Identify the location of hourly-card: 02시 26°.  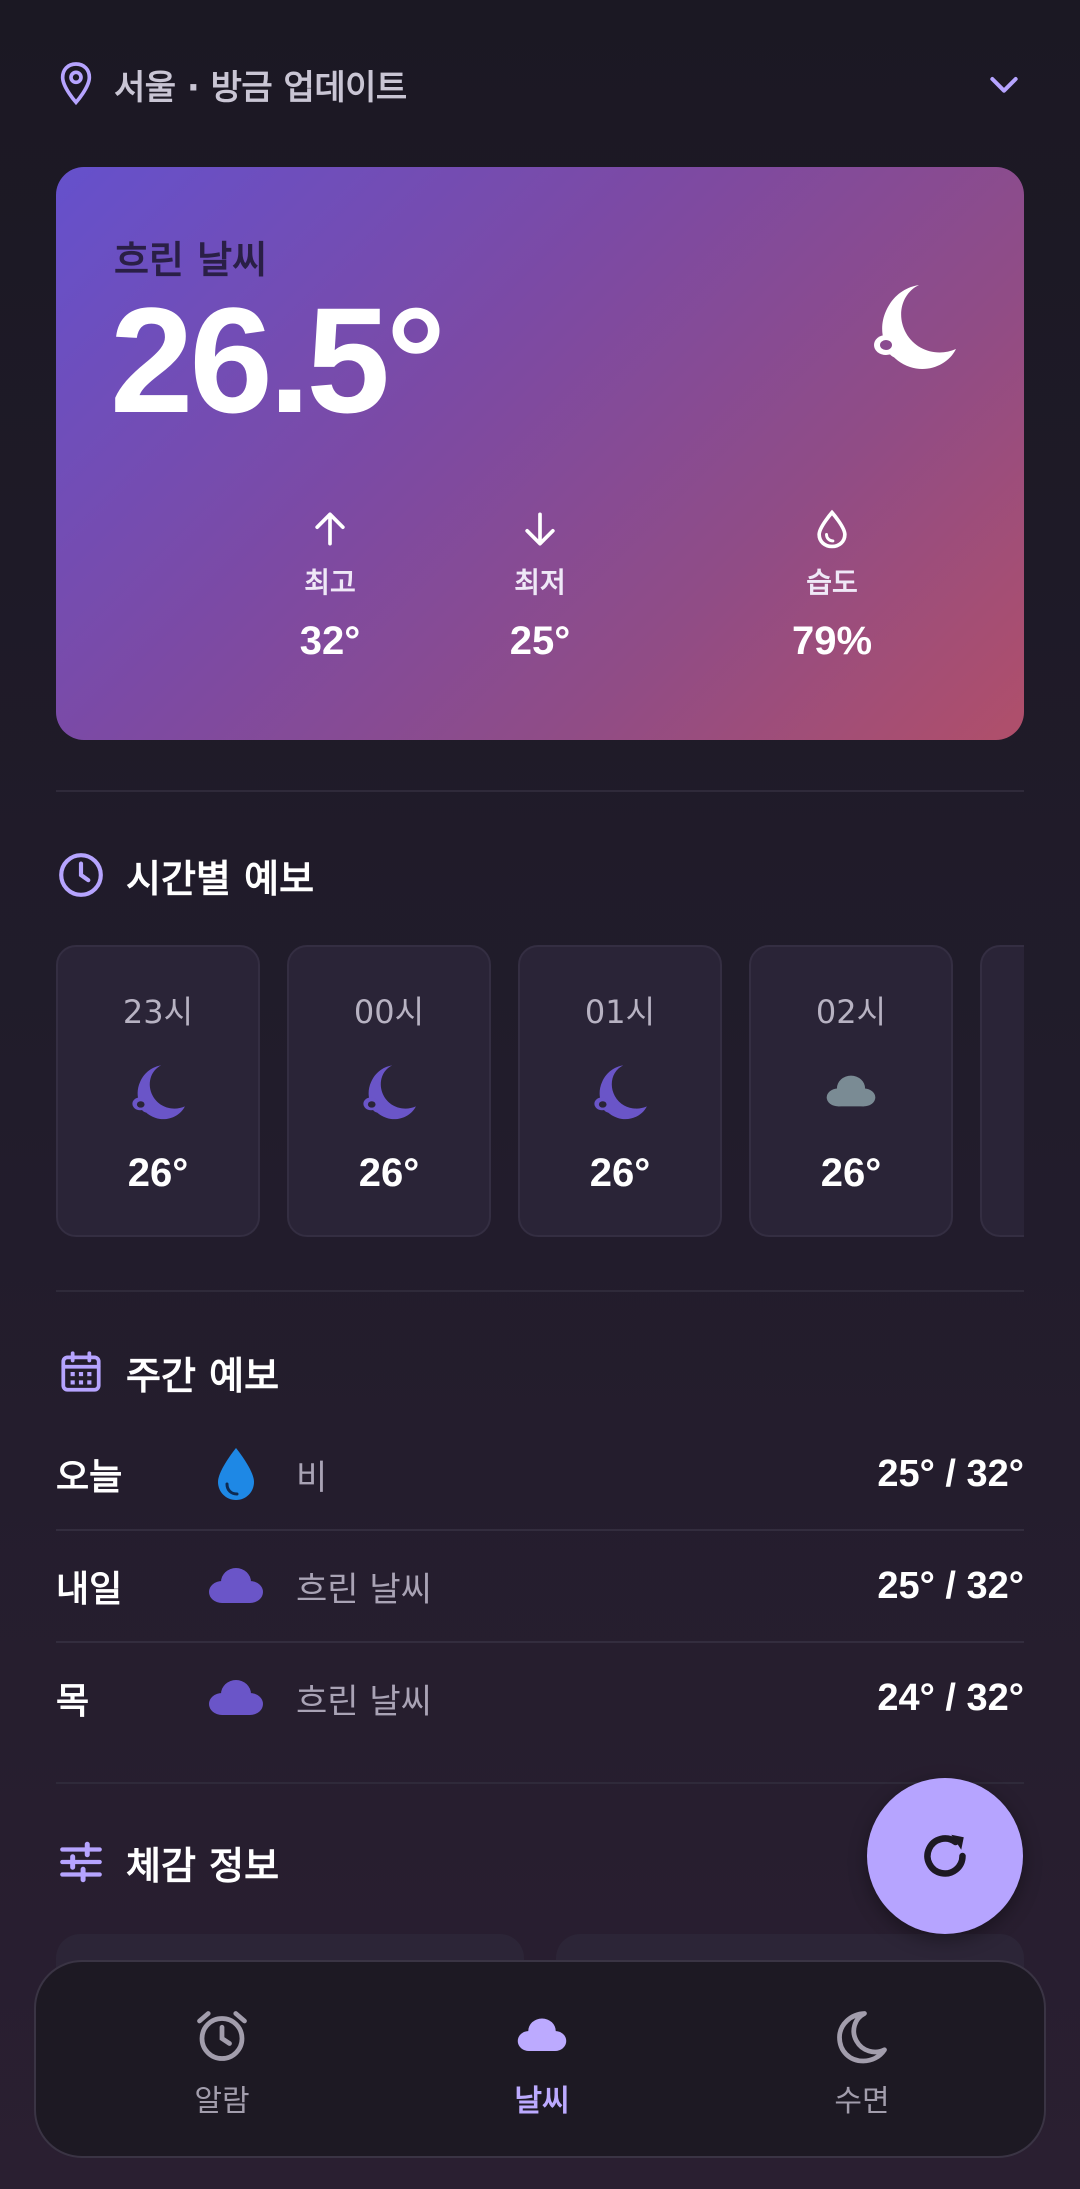
(851, 1091).